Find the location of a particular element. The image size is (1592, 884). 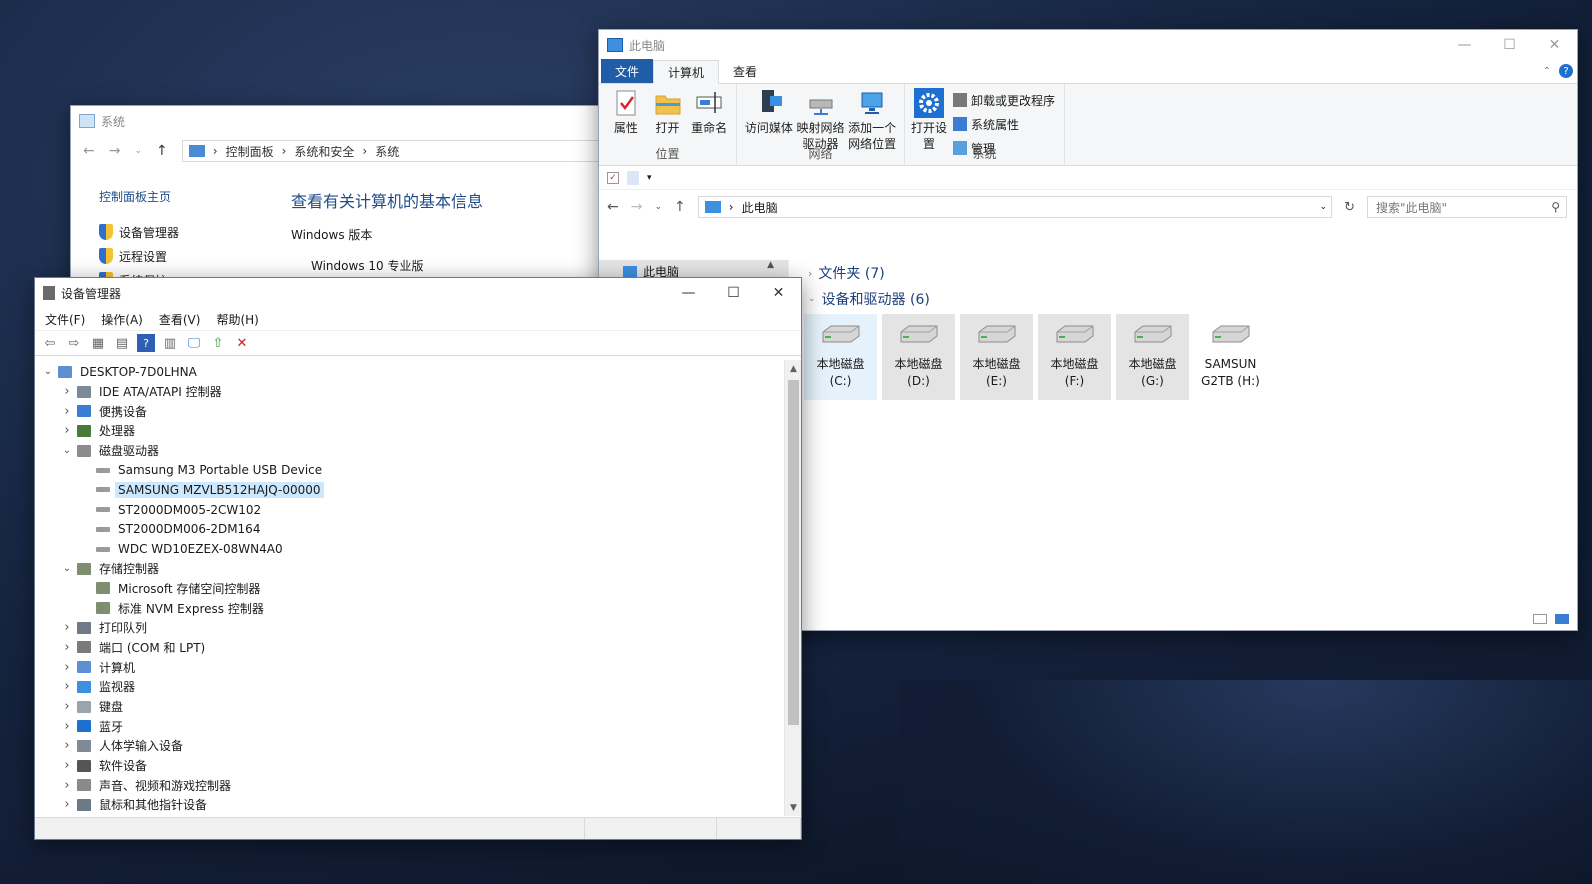

action-pane-icon: ▥ is located at coordinates (170, 343).